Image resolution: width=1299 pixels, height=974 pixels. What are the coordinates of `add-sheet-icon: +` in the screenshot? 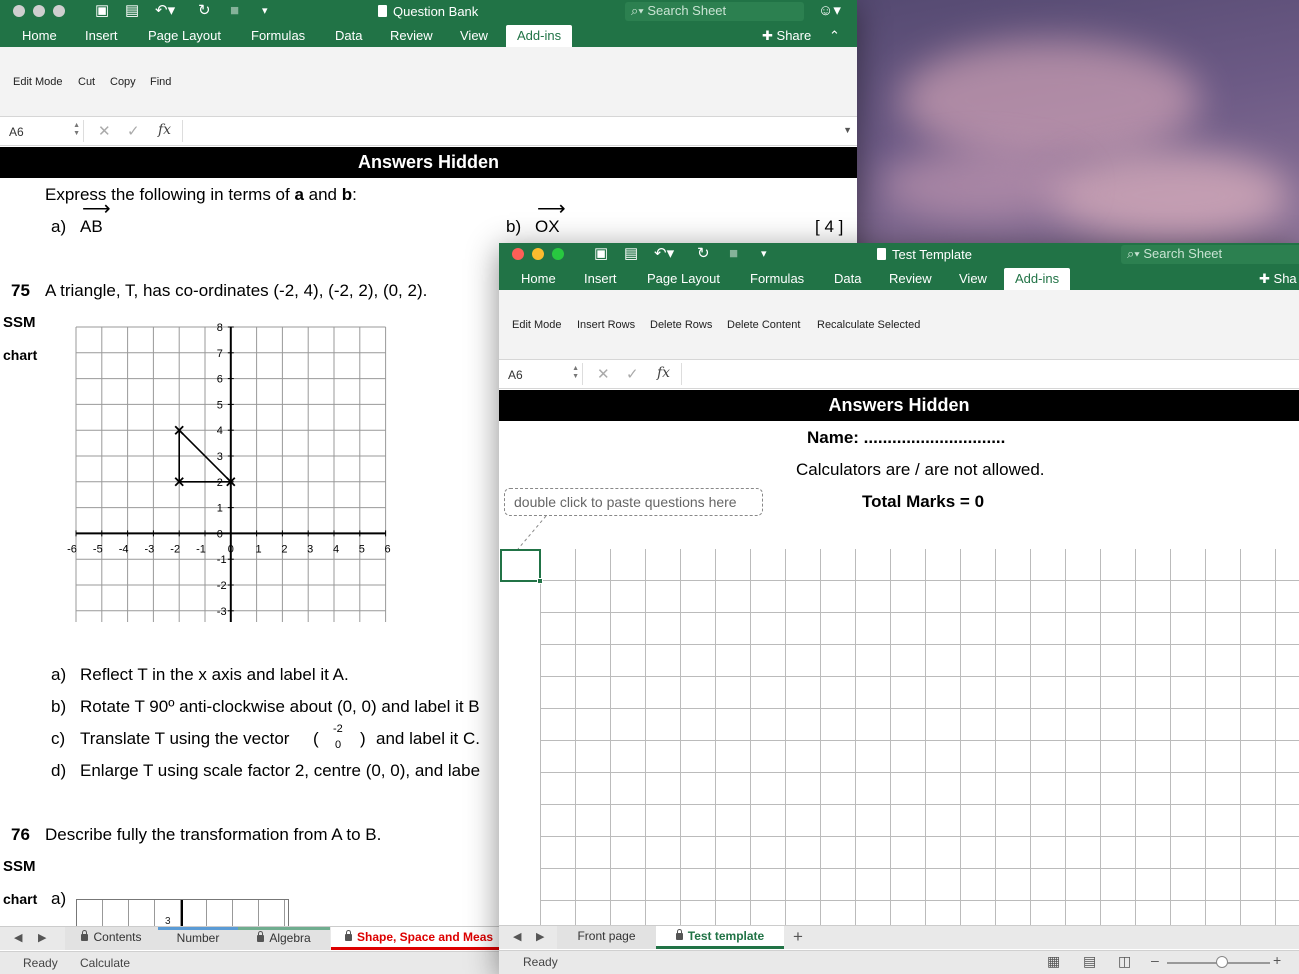 It's located at (798, 937).